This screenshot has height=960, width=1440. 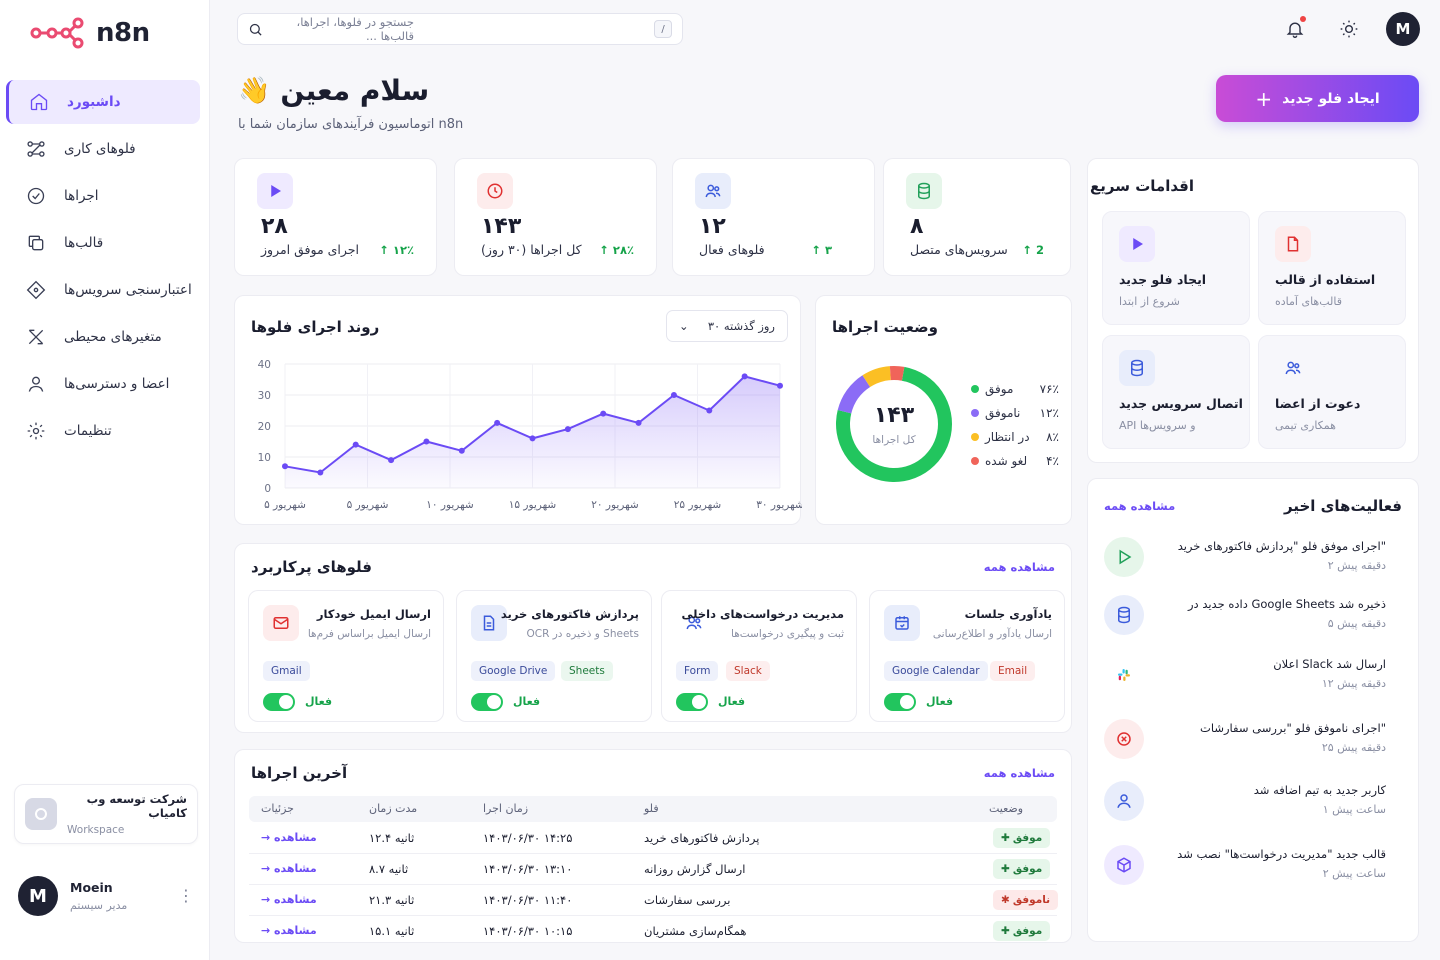 I want to click on workspace-type: Workspace, so click(x=96, y=830).